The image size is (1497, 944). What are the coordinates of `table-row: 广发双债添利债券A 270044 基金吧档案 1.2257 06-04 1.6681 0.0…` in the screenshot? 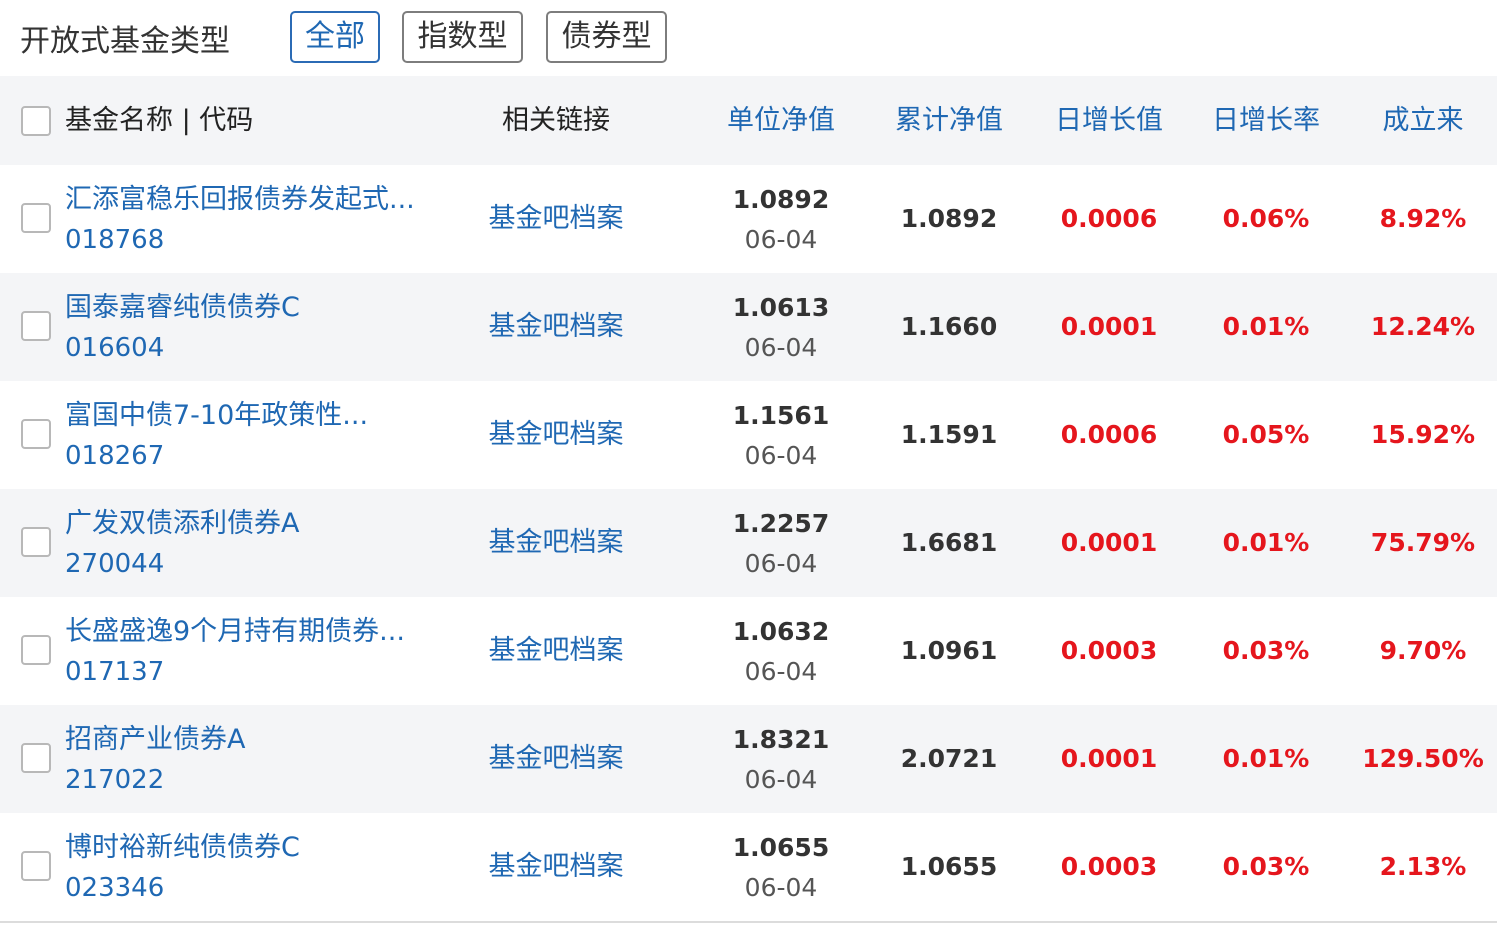 It's located at (748, 543).